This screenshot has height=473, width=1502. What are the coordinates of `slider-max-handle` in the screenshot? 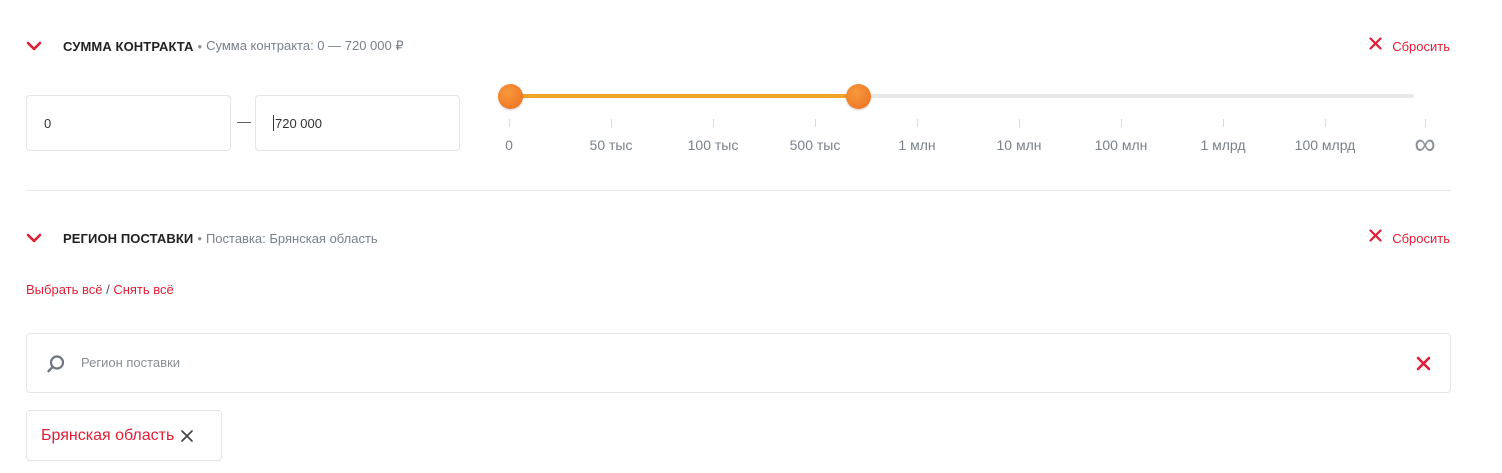 It's located at (858, 96).